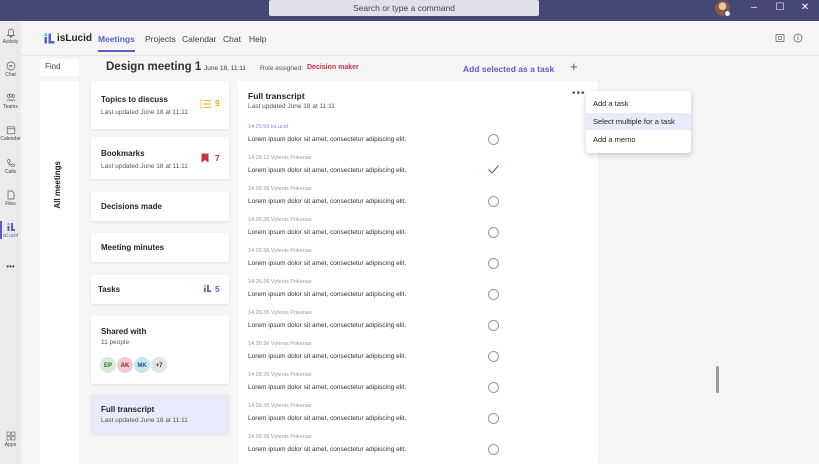 This screenshot has width=819, height=464. What do you see at coordinates (59, 272) in the screenshot?
I see `all-meetings-panel: All meetings` at bounding box center [59, 272].